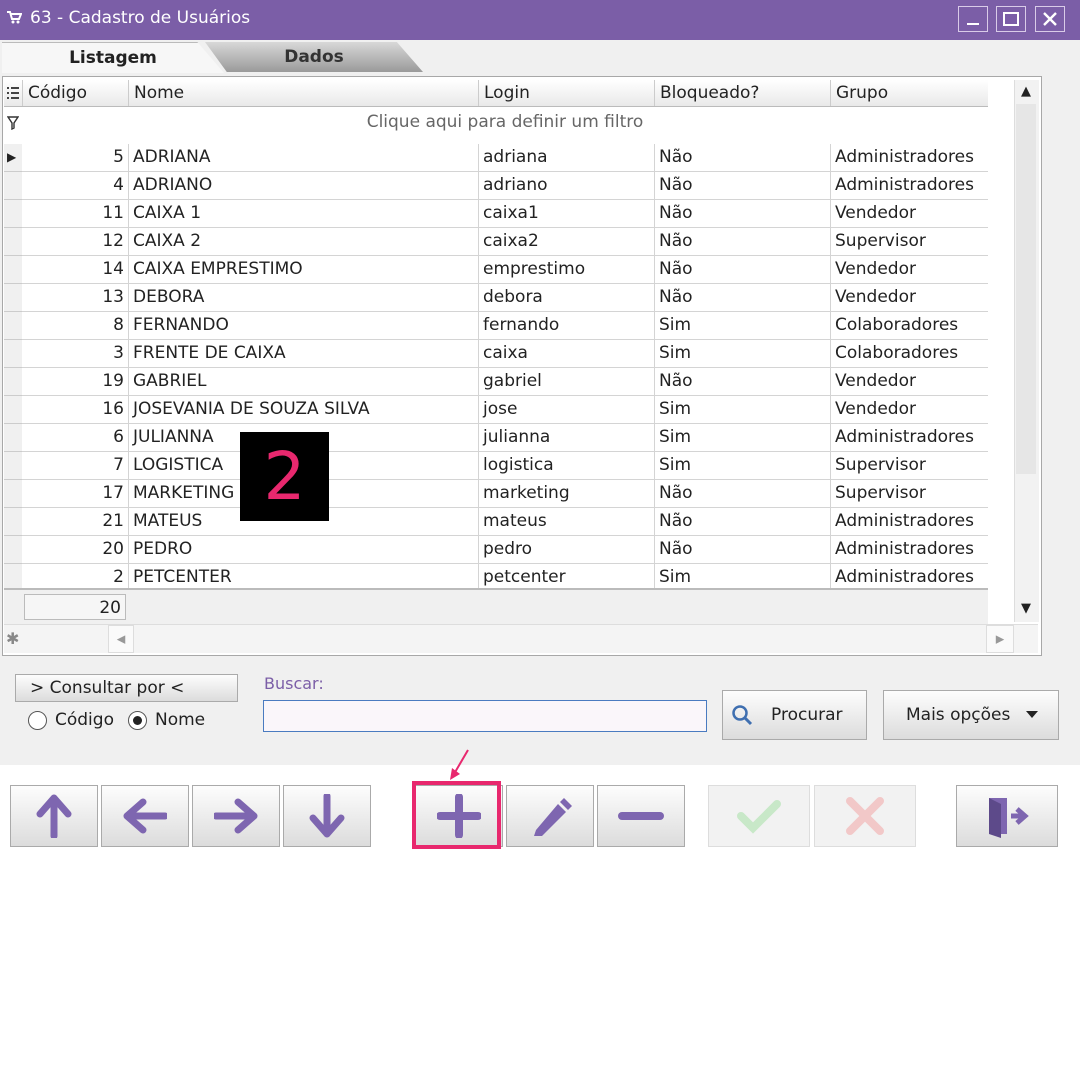 The width and height of the screenshot is (1080, 1080). I want to click on maximize-button, so click(1011, 19).